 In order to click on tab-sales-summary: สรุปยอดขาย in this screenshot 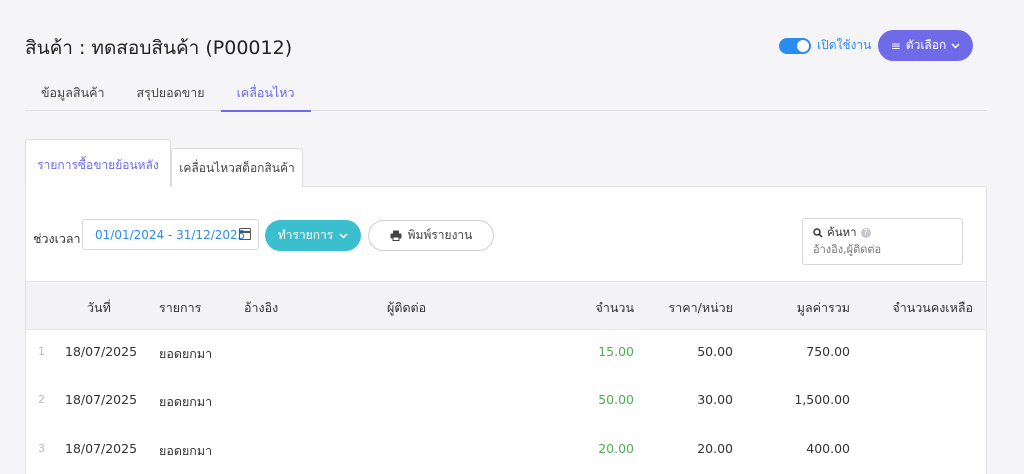, I will do `click(171, 94)`.